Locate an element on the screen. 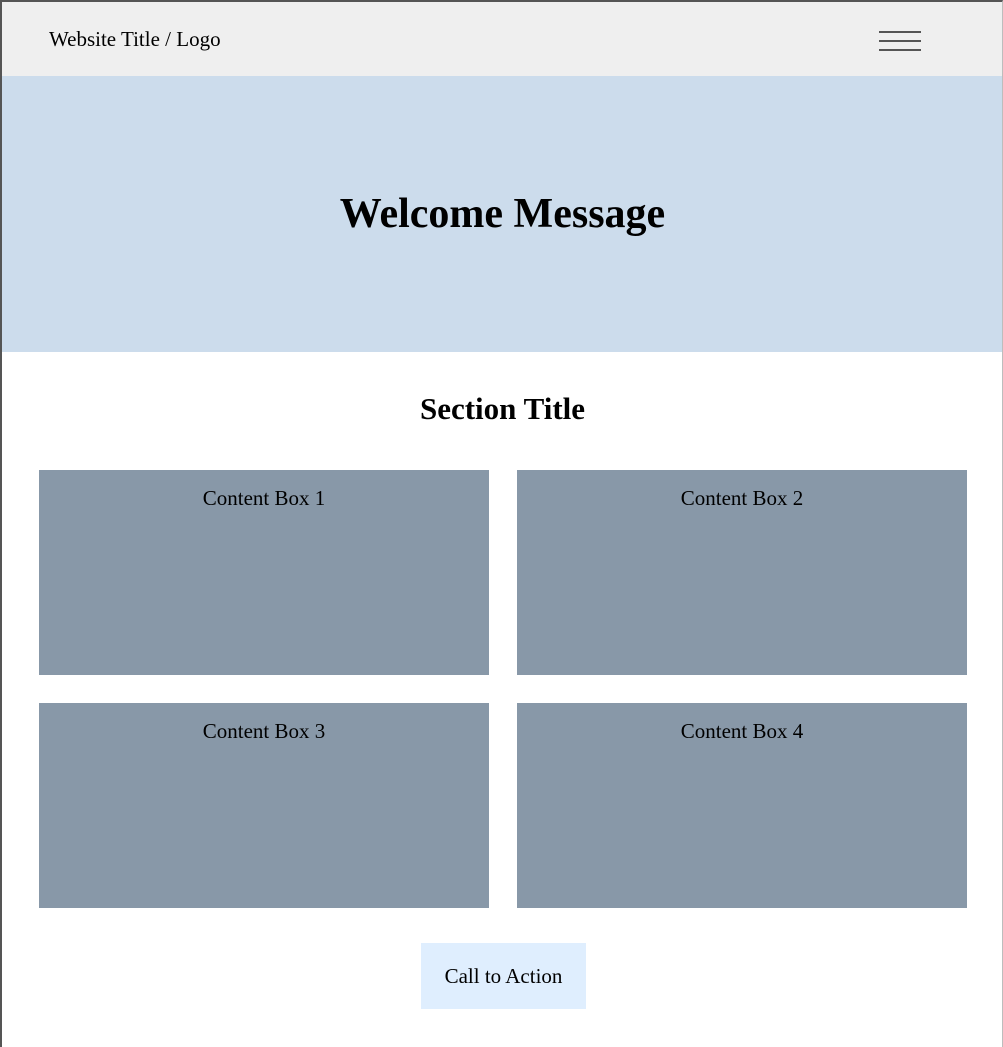 This screenshot has height=1047, width=1003. content-box-4: Content Box 4 is located at coordinates (742, 805).